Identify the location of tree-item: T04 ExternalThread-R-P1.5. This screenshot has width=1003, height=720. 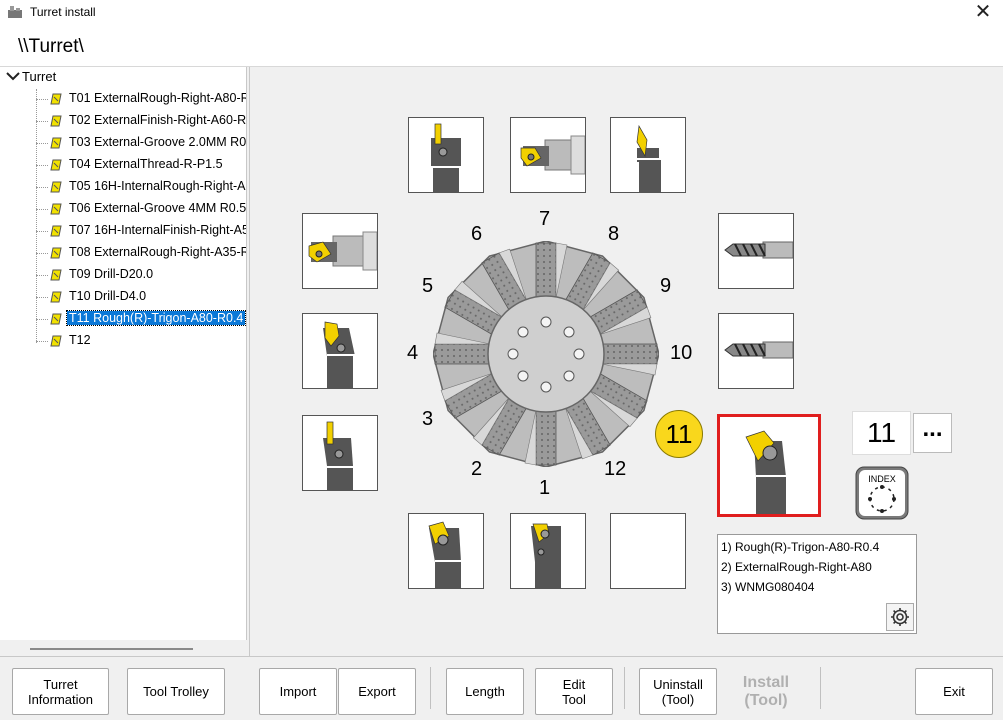
(141, 165).